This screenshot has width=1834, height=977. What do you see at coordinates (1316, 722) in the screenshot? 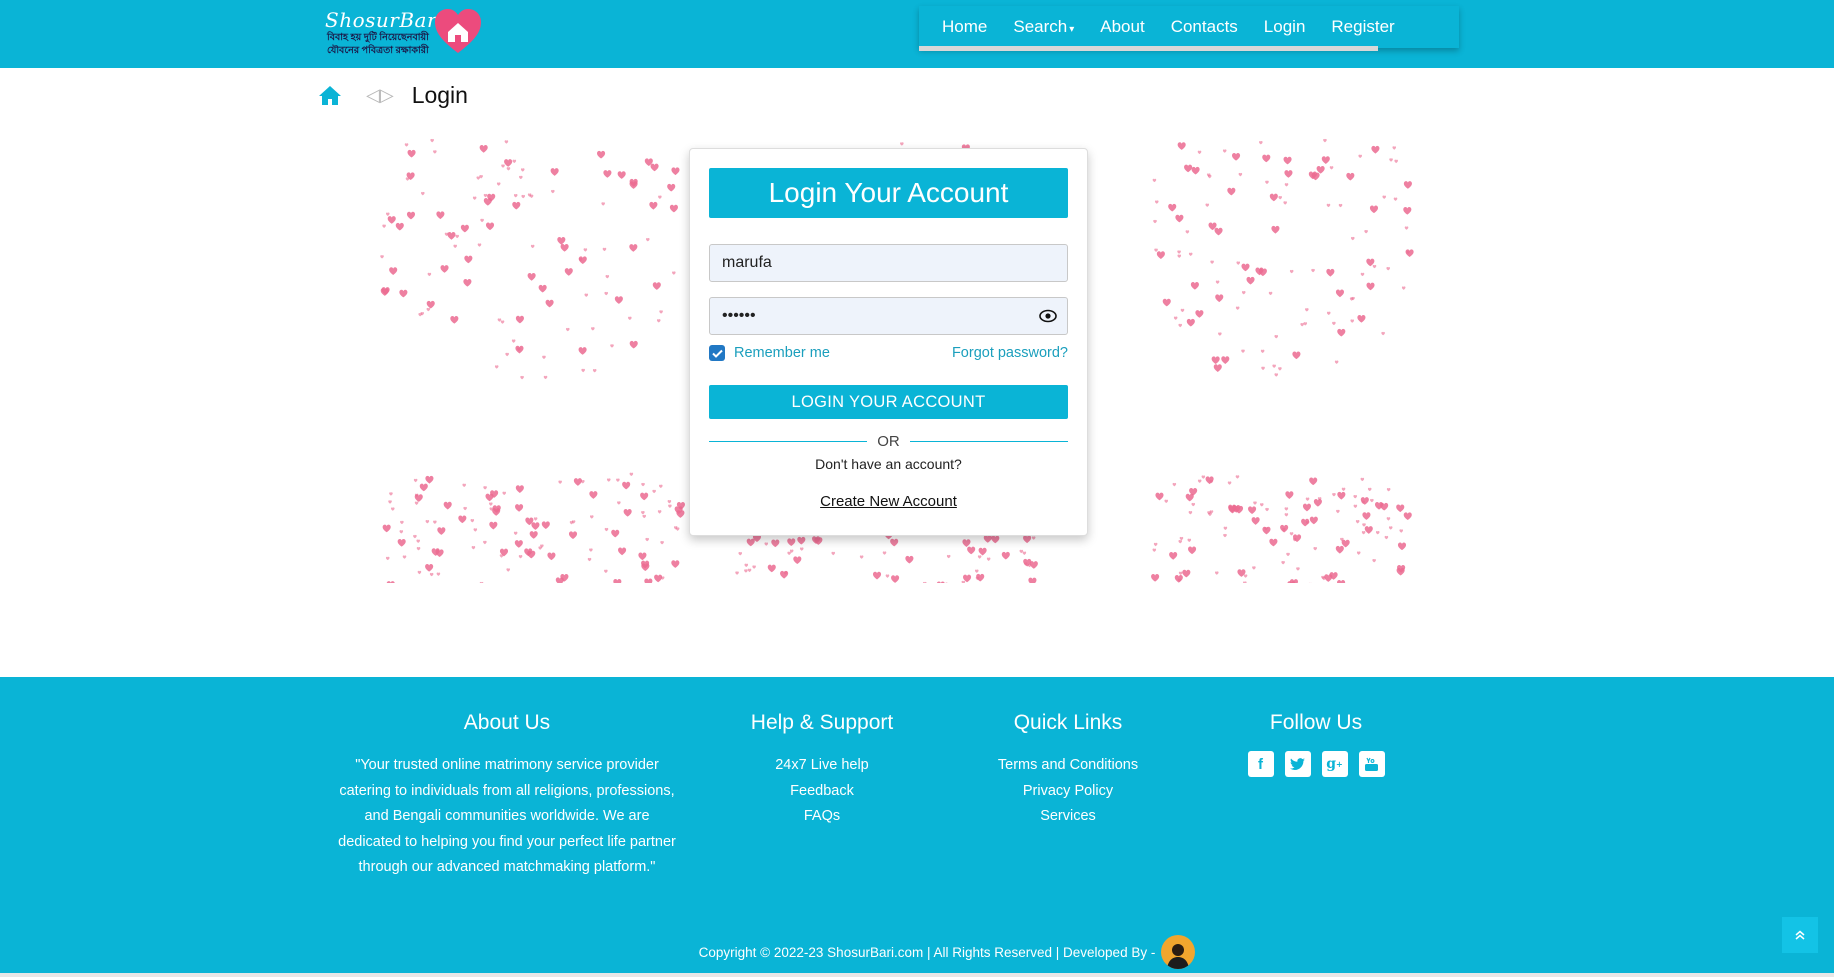
I see `footer-follow-heading: Follow Us` at bounding box center [1316, 722].